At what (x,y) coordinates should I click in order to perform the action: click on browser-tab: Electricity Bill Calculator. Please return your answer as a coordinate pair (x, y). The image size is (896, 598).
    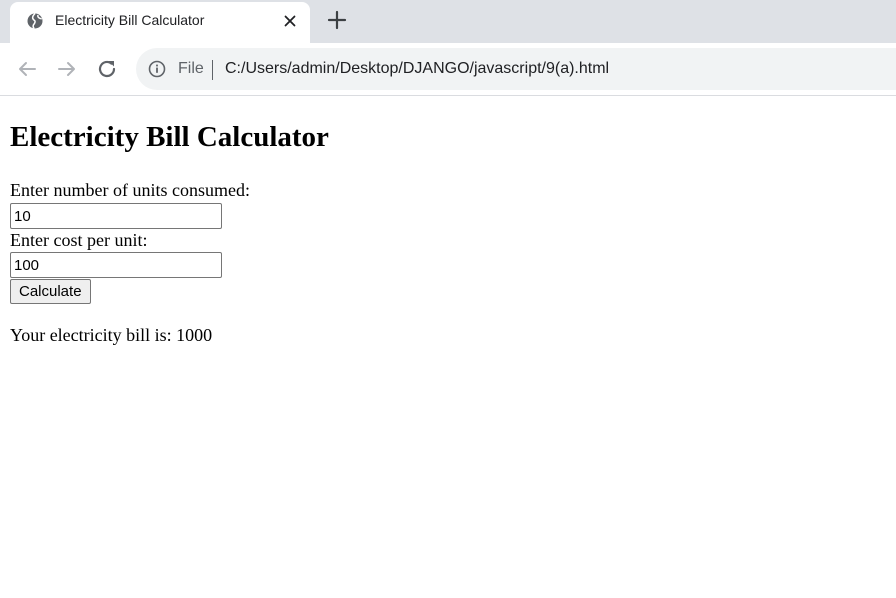
    Looking at the image, I should click on (160, 22).